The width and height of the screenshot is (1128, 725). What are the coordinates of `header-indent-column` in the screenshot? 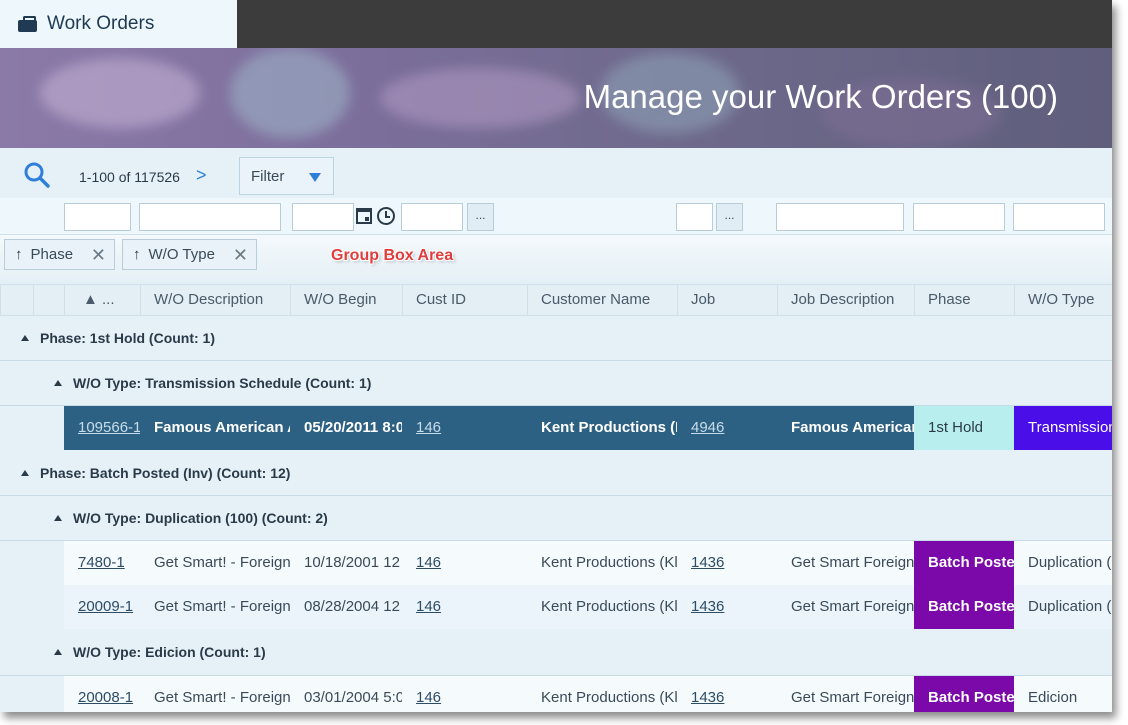 It's located at (48, 300).